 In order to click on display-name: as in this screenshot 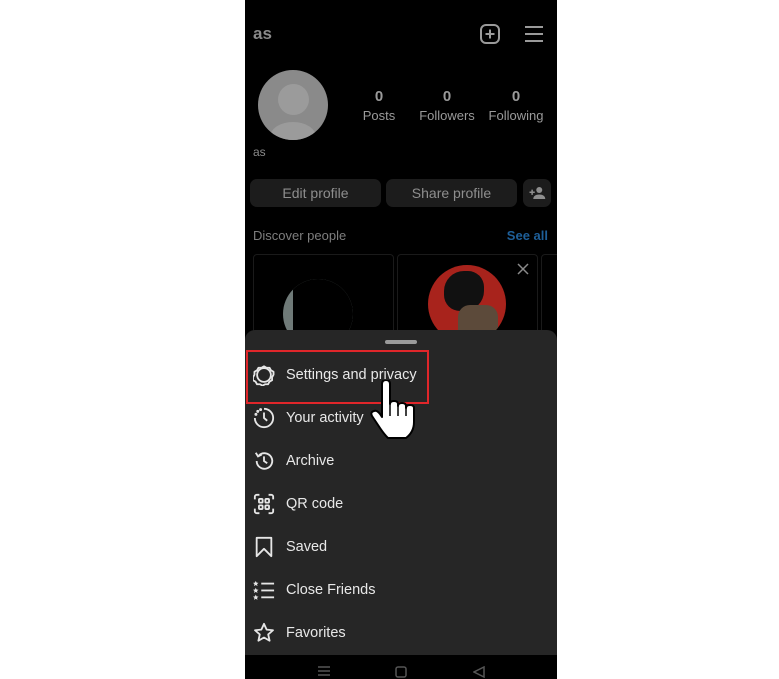, I will do `click(259, 152)`.